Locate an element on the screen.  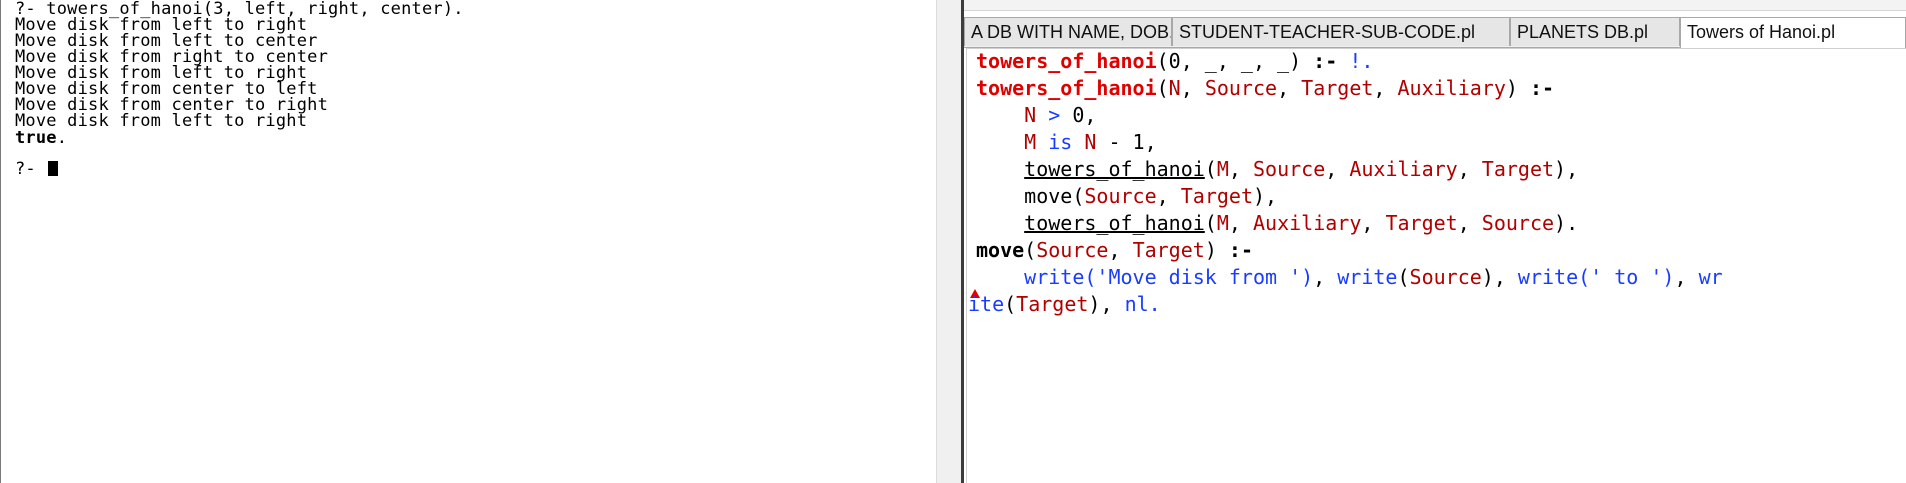
console-result-line: true. is located at coordinates (41, 138).